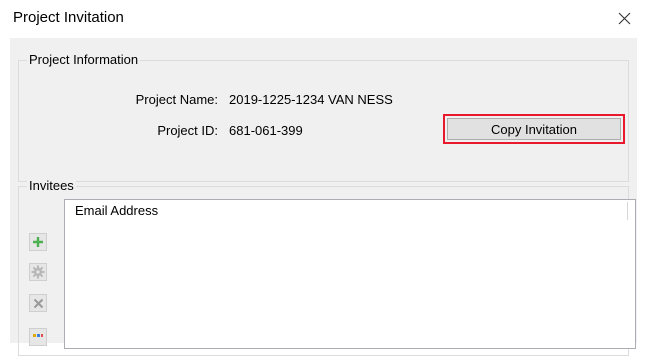 Image resolution: width=647 pixels, height=356 pixels. I want to click on remove-invitee-button, so click(38, 303).